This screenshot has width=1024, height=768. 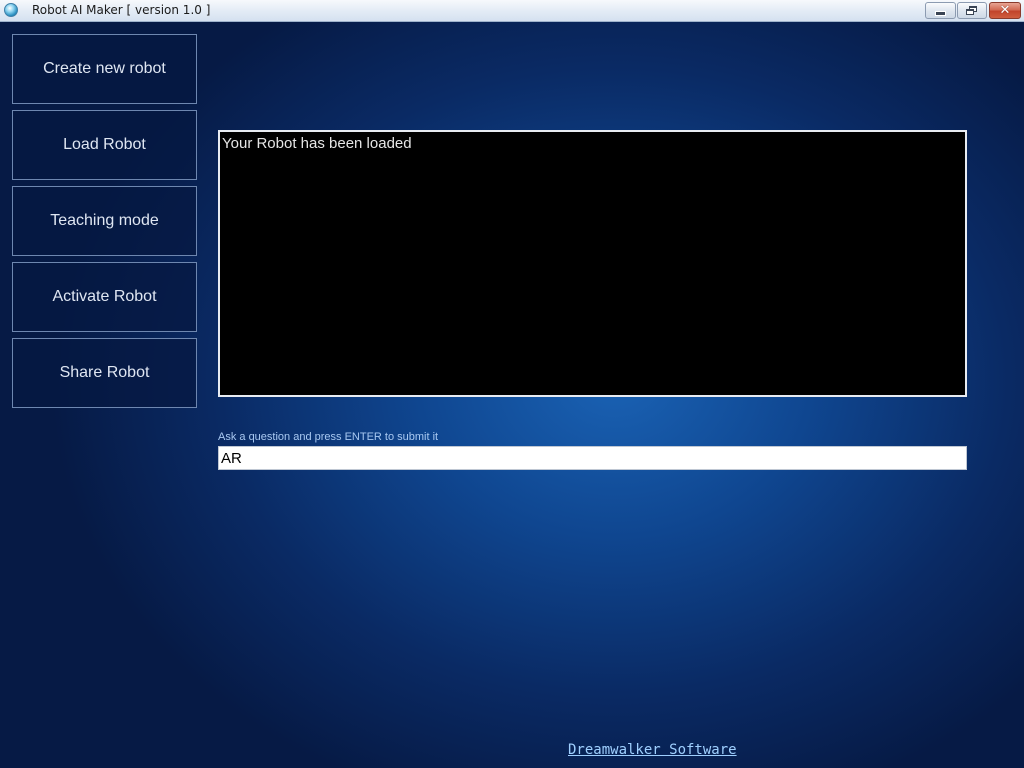 What do you see at coordinates (121, 10) in the screenshot?
I see `window-title: Robot AI Maker [ version 1.0 ]` at bounding box center [121, 10].